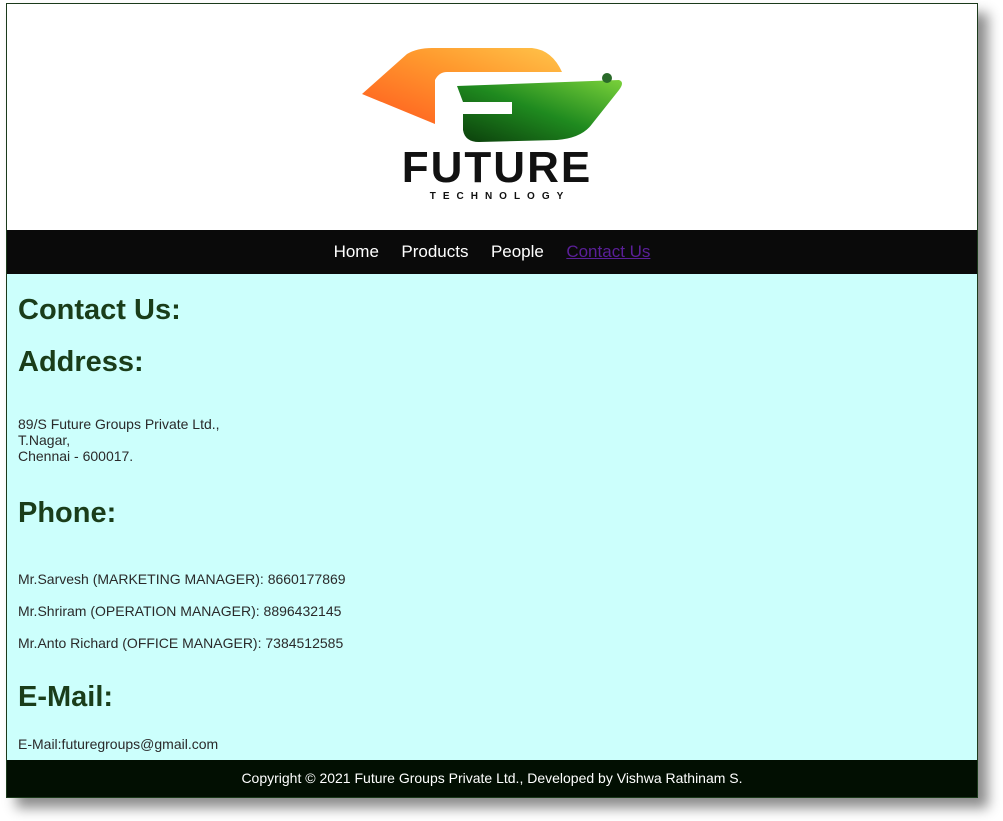  I want to click on main-nav: Home Products People Contact Us, so click(492, 252).